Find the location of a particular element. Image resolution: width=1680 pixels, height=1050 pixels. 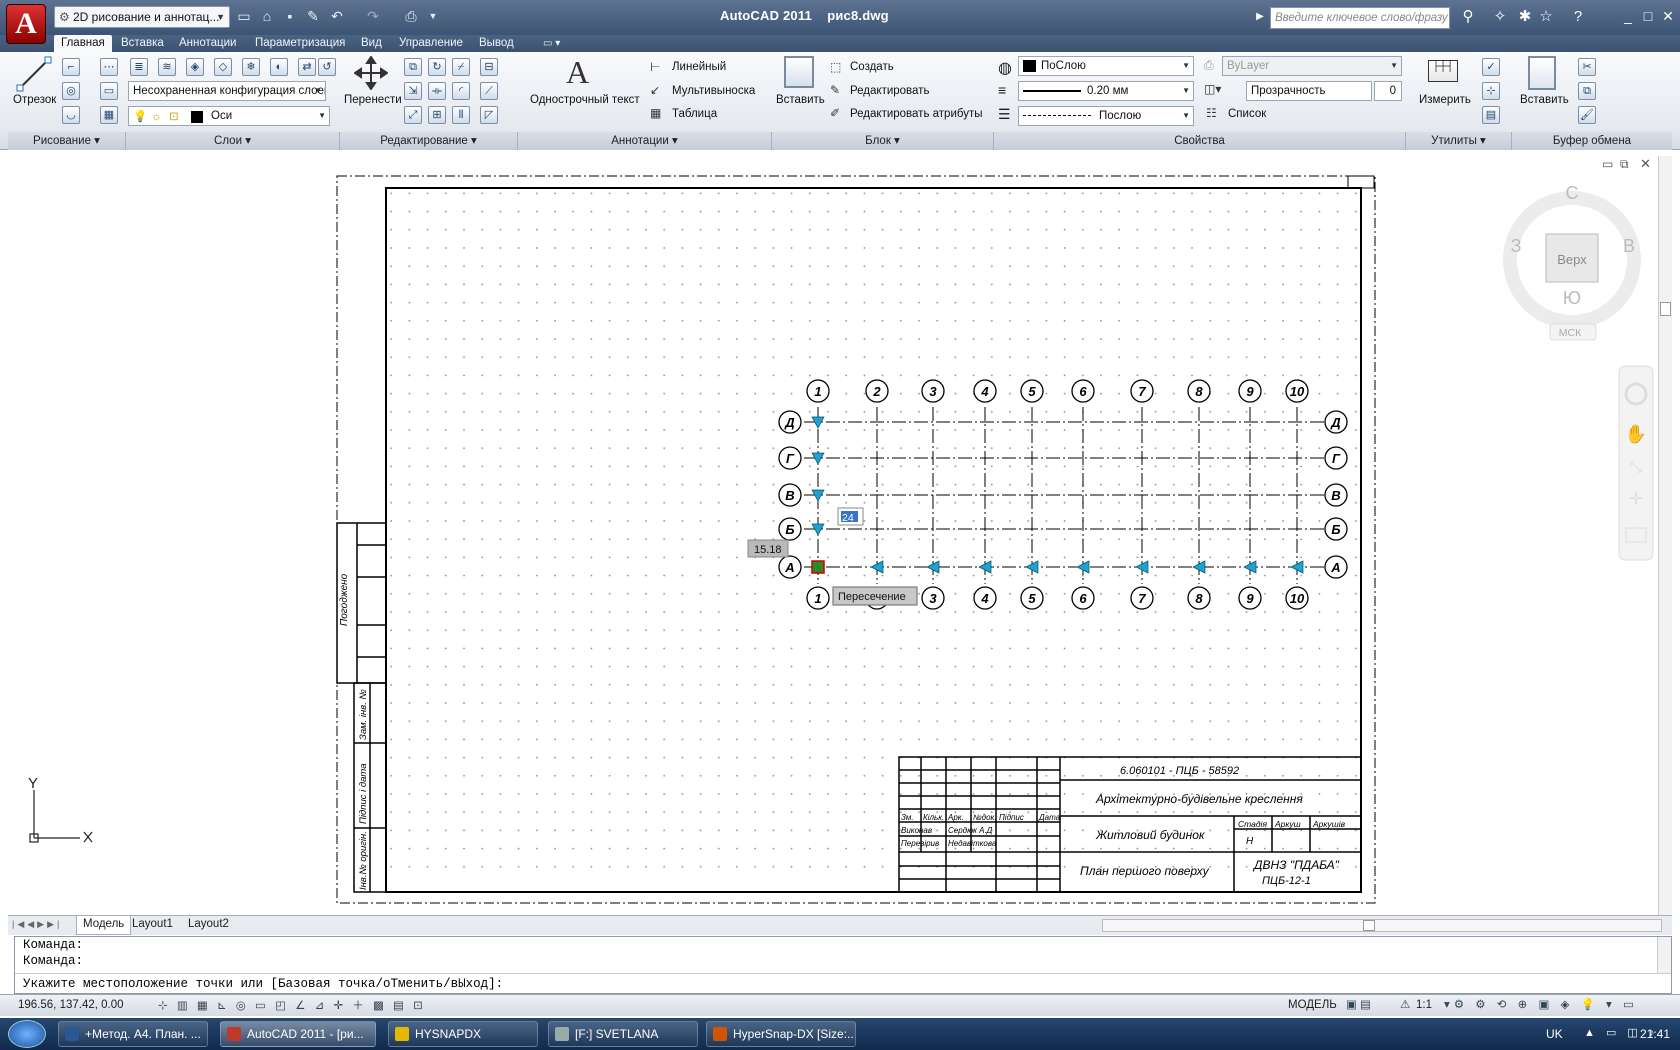

rotate-icon: ↻ is located at coordinates (437, 67).